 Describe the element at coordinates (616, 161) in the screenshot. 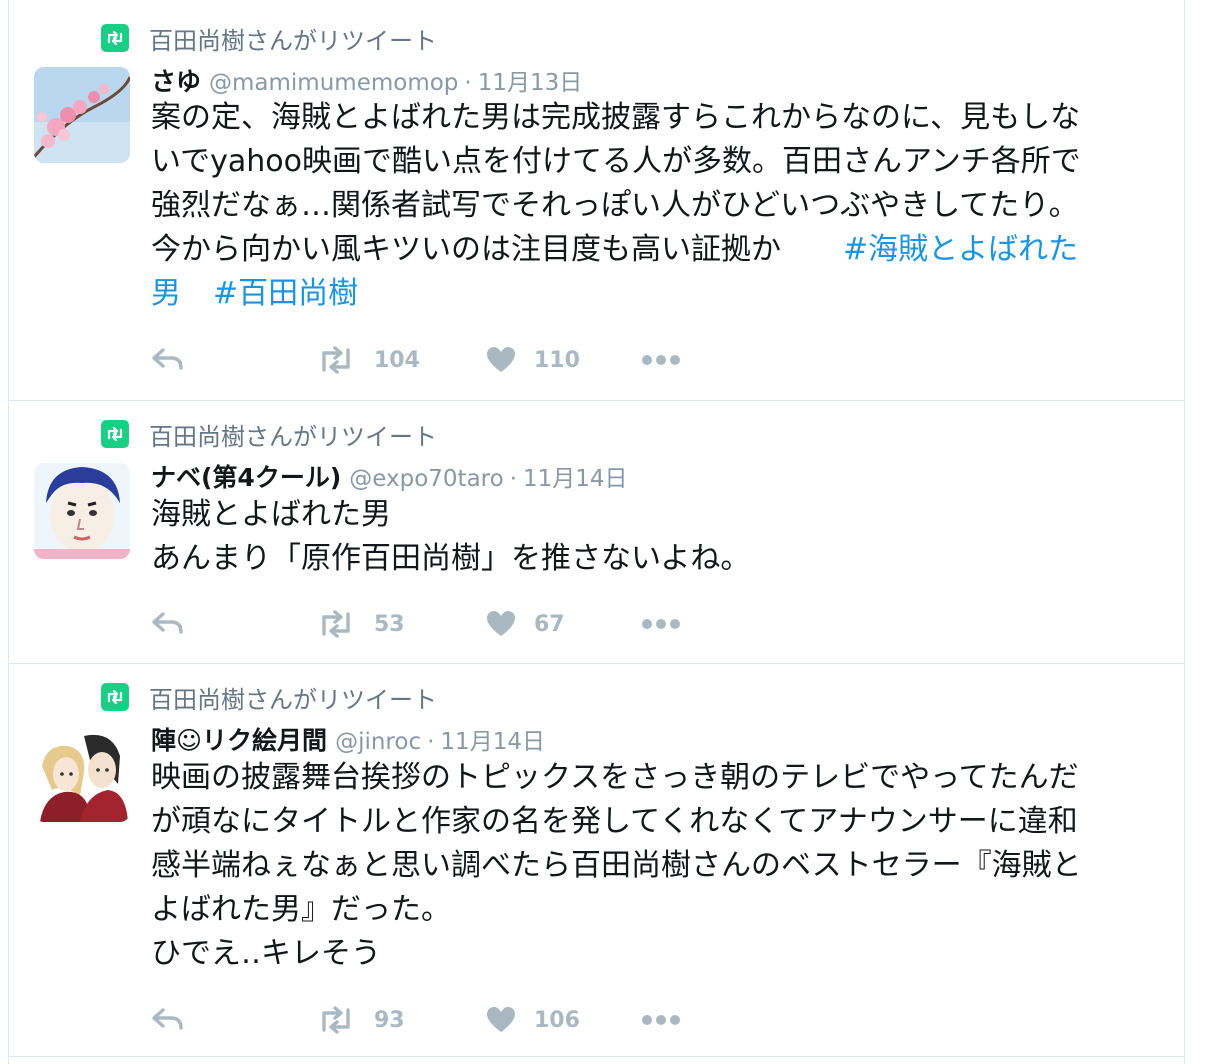

I see `tweet-text-line: いでyahoo映画で酷い点を付けてる人が多数。百田さんアンチ各所で` at that location.